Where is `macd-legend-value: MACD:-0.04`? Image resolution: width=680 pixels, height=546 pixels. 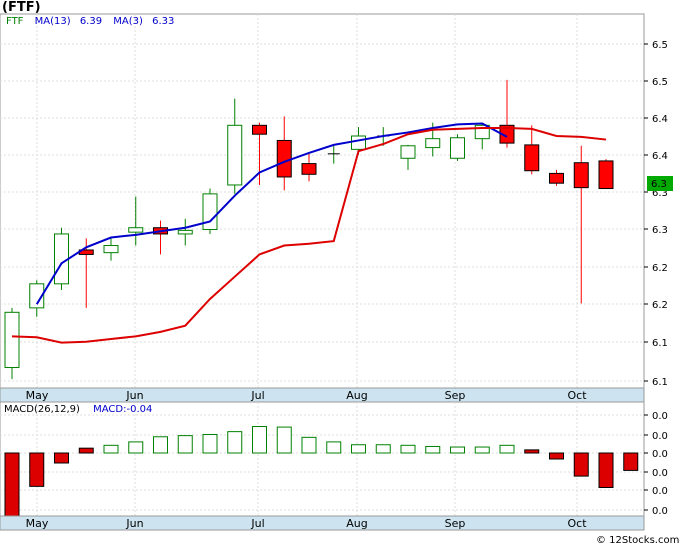 macd-legend-value: MACD:-0.04 is located at coordinates (122, 409).